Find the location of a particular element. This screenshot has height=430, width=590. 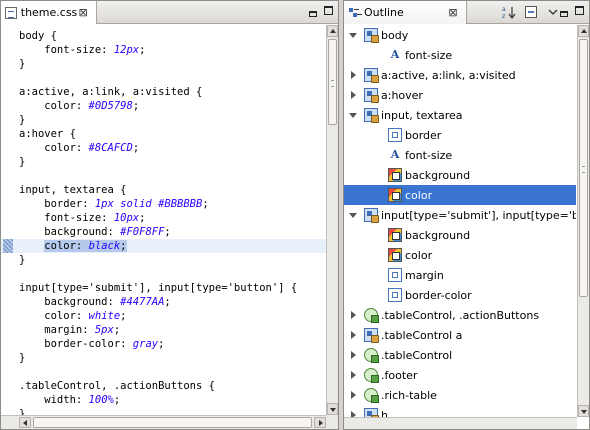

editor-vertical-scrollbar is located at coordinates (332, 220).